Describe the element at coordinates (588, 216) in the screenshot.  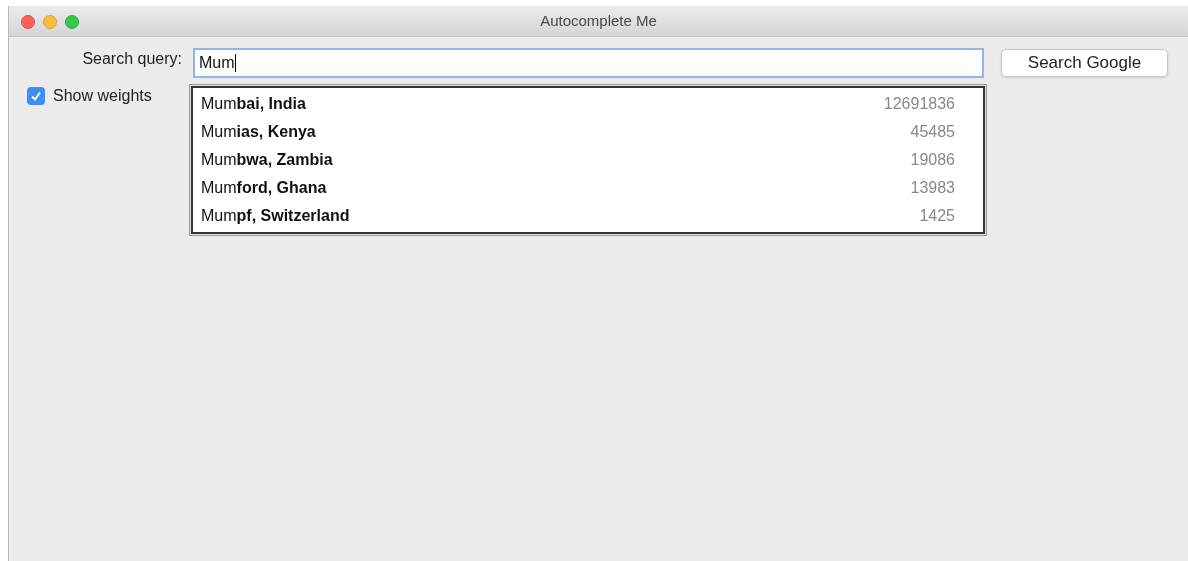
I see `suggestion-item: Mumpf, Switzerland 1425` at that location.